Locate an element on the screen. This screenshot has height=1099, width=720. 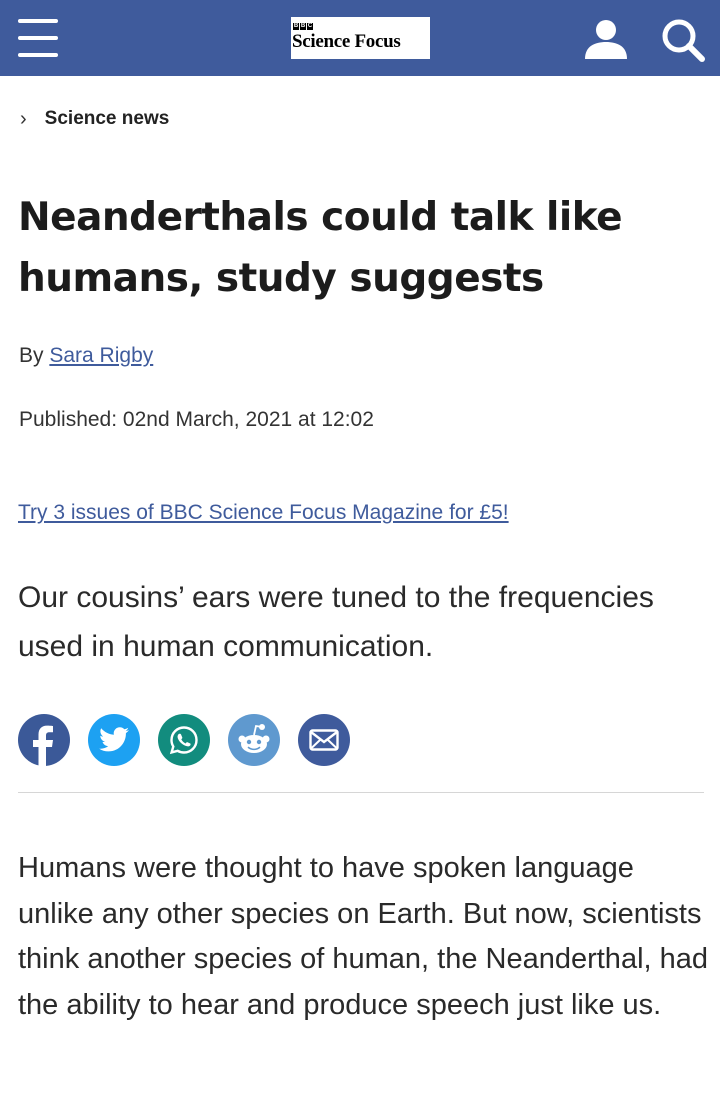
bbc-logo-blocks: B B C is located at coordinates (303, 26).